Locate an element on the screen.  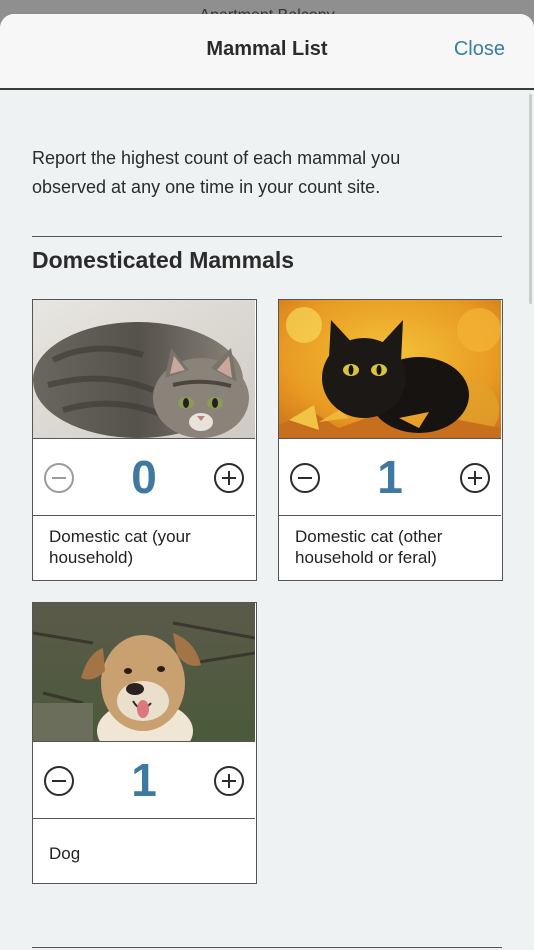
tabby-cat-photo is located at coordinates (144, 369).